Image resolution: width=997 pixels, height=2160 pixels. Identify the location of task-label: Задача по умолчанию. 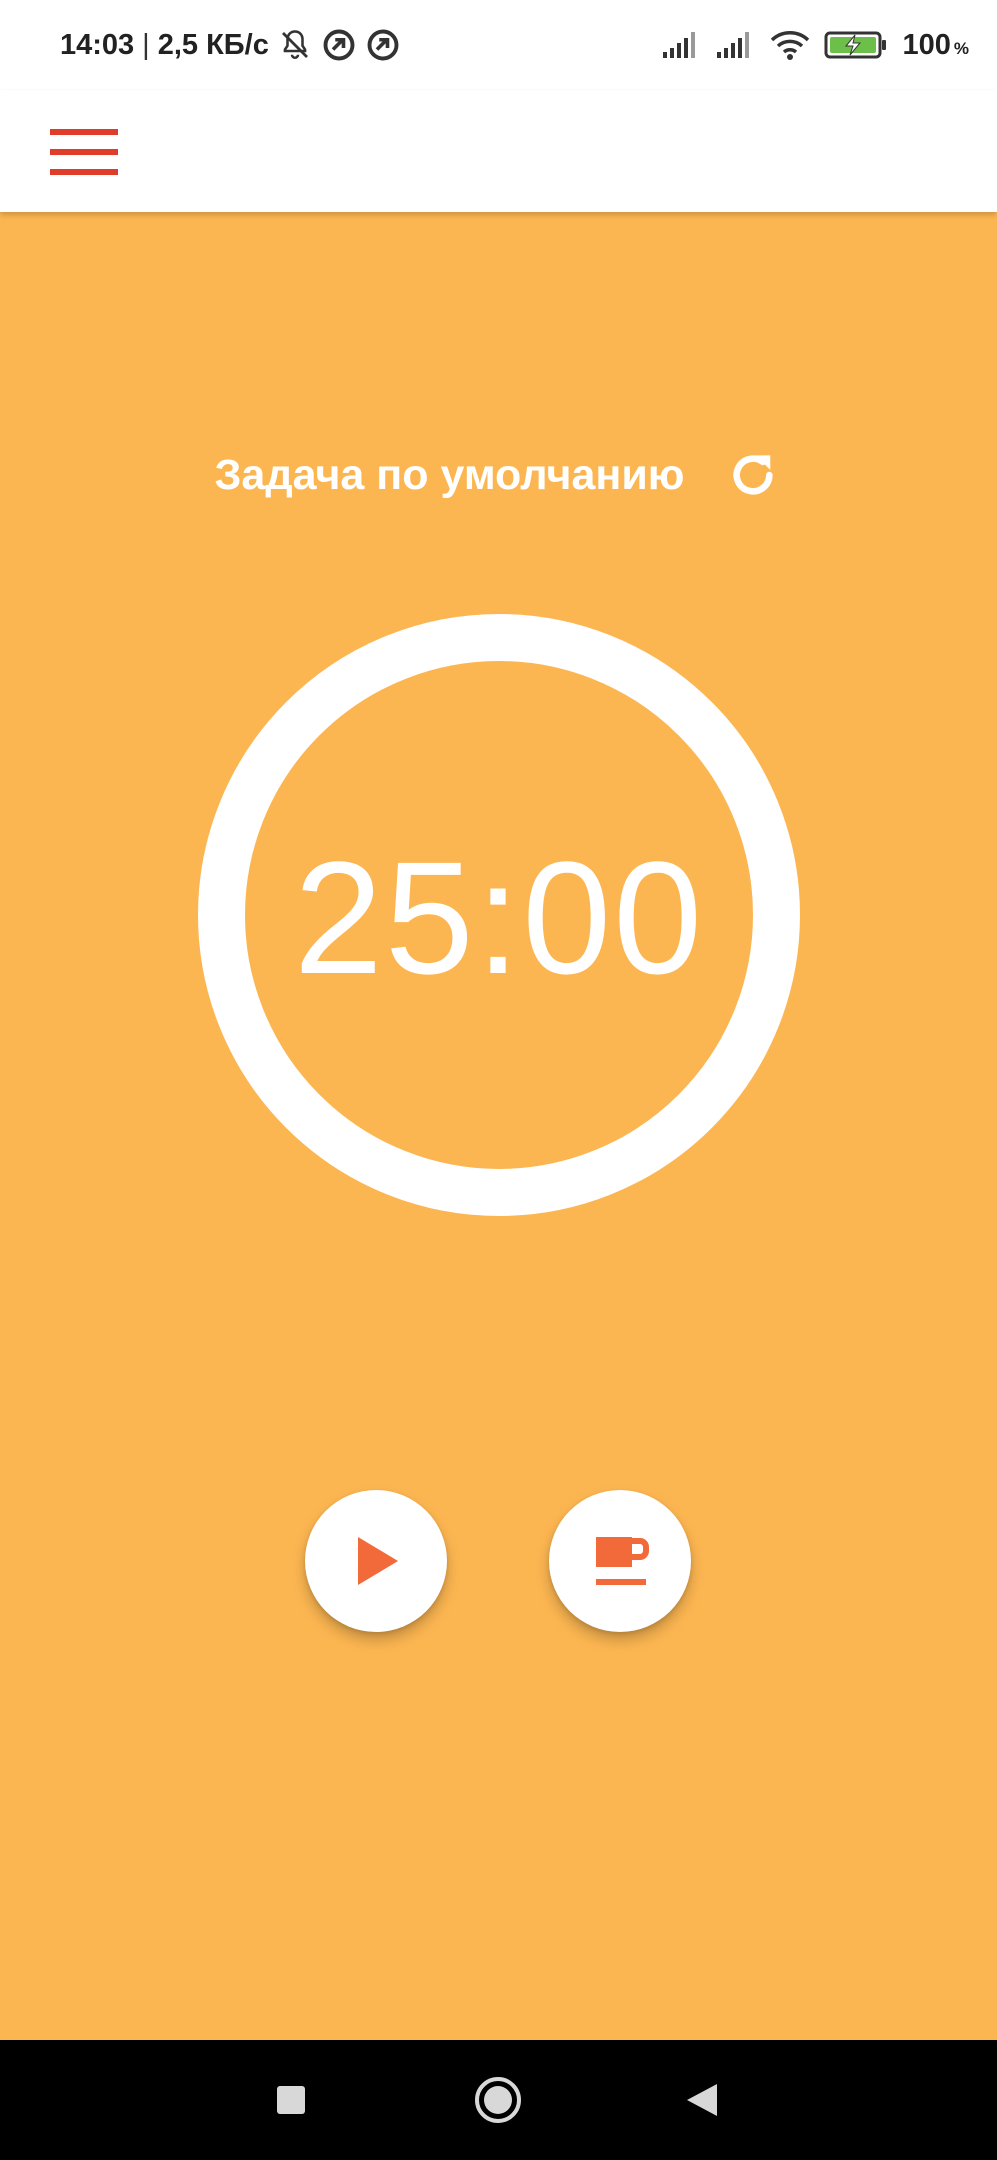
(449, 475).